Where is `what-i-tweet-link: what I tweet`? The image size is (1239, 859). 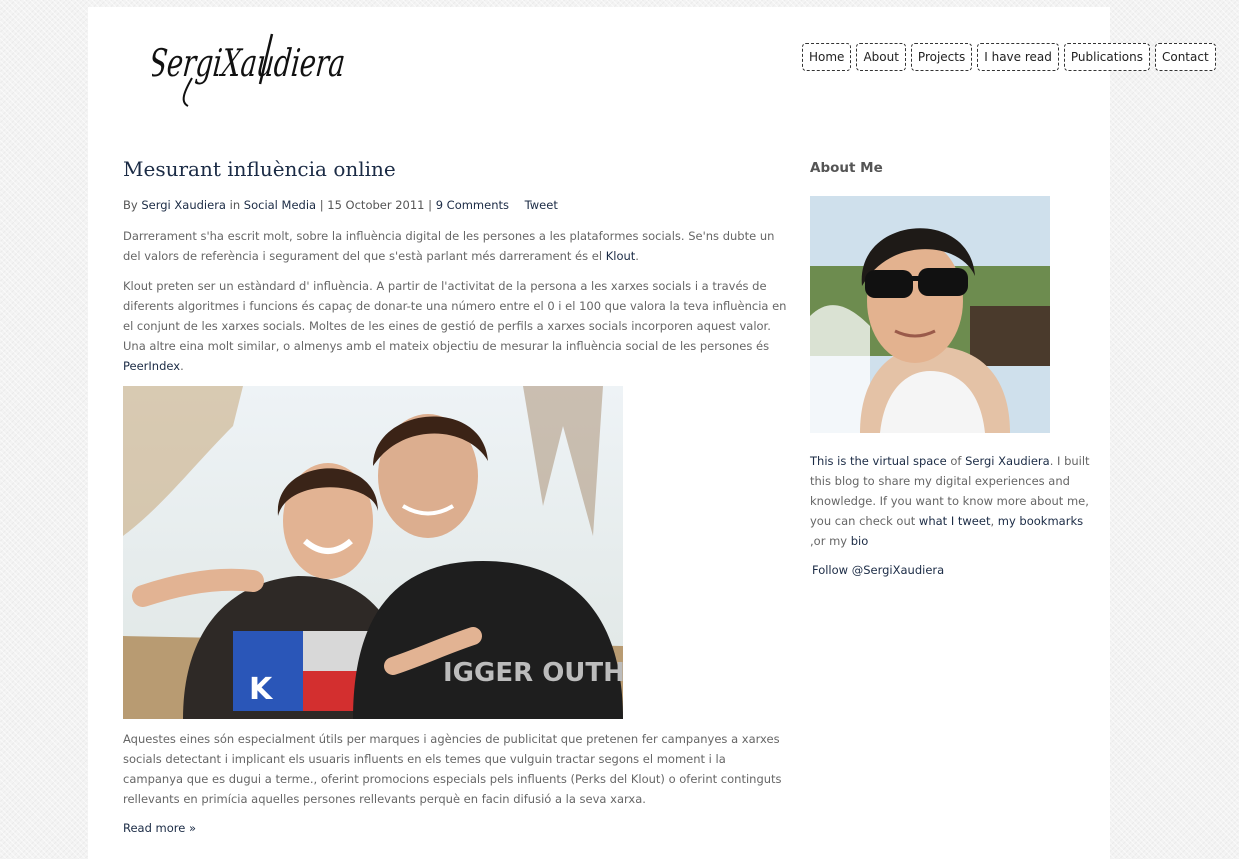
what-i-tweet-link: what I tweet is located at coordinates (955, 521).